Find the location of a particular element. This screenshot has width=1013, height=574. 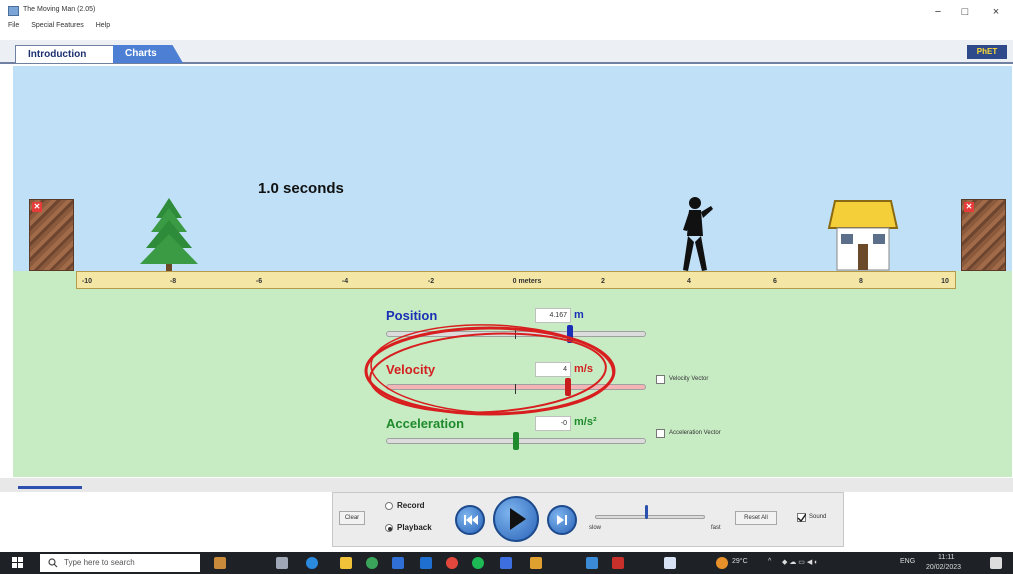

spotify-icon is located at coordinates (478, 563).